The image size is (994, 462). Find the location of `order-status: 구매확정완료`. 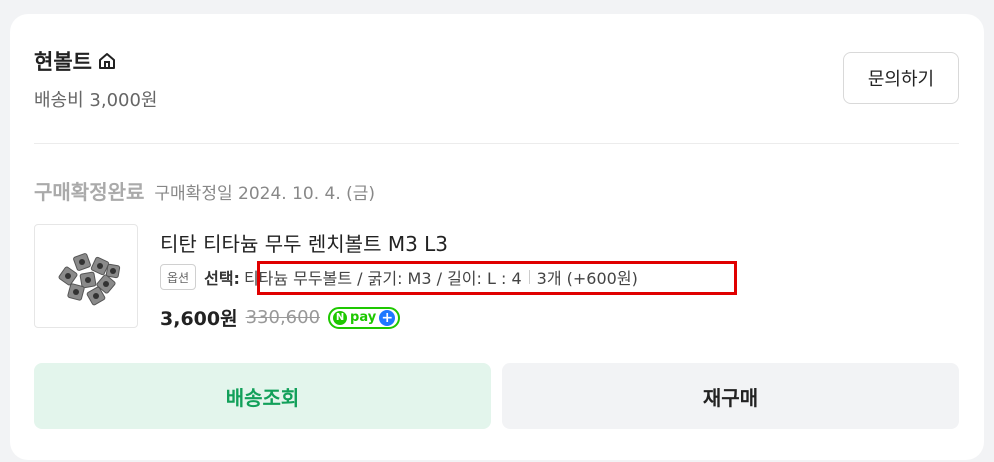

order-status: 구매확정완료 is located at coordinates (89, 192).